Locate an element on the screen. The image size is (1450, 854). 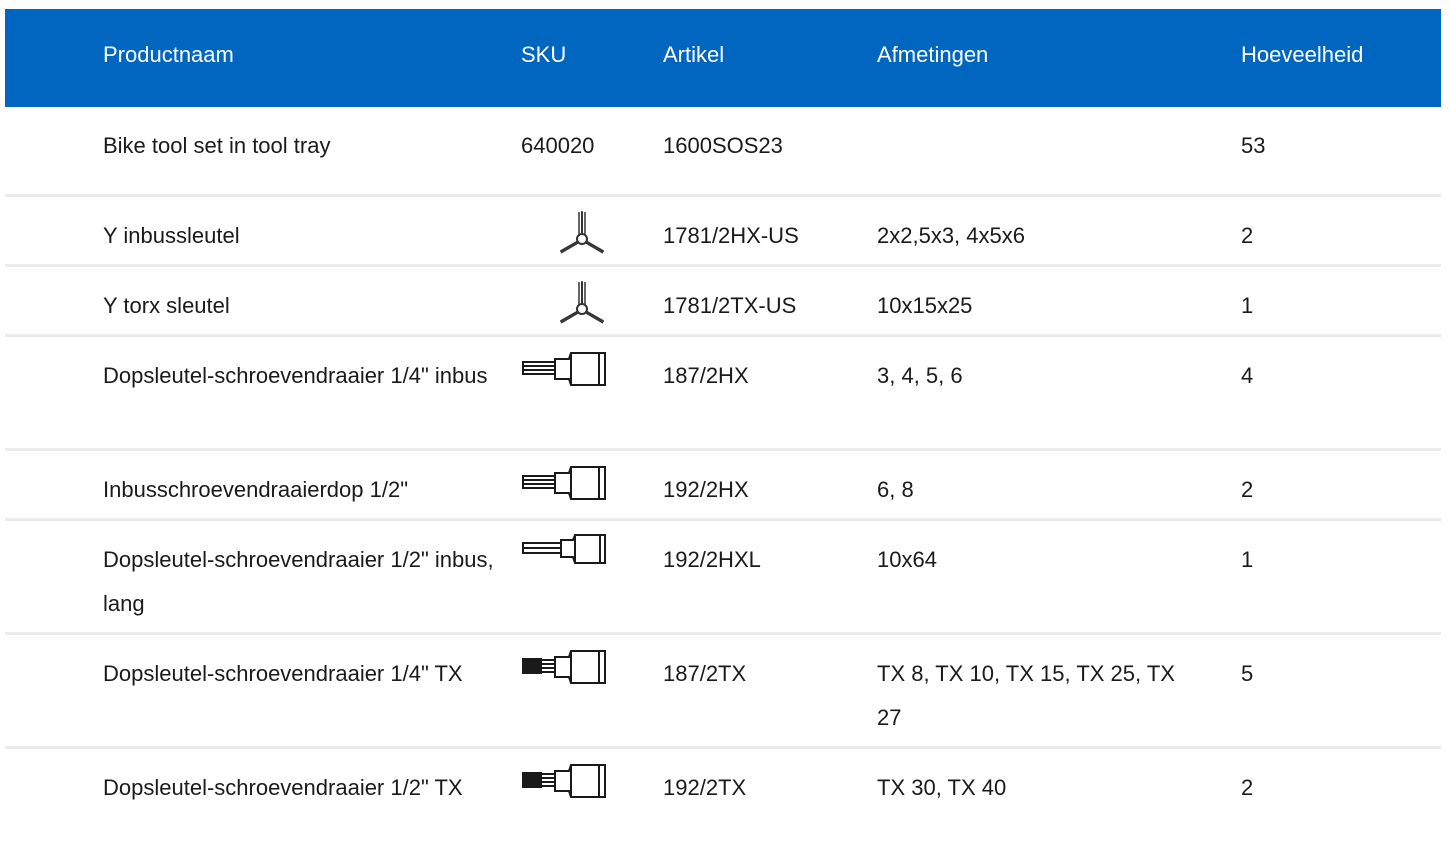
product-quantity: 4 is located at coordinates (1247, 375).